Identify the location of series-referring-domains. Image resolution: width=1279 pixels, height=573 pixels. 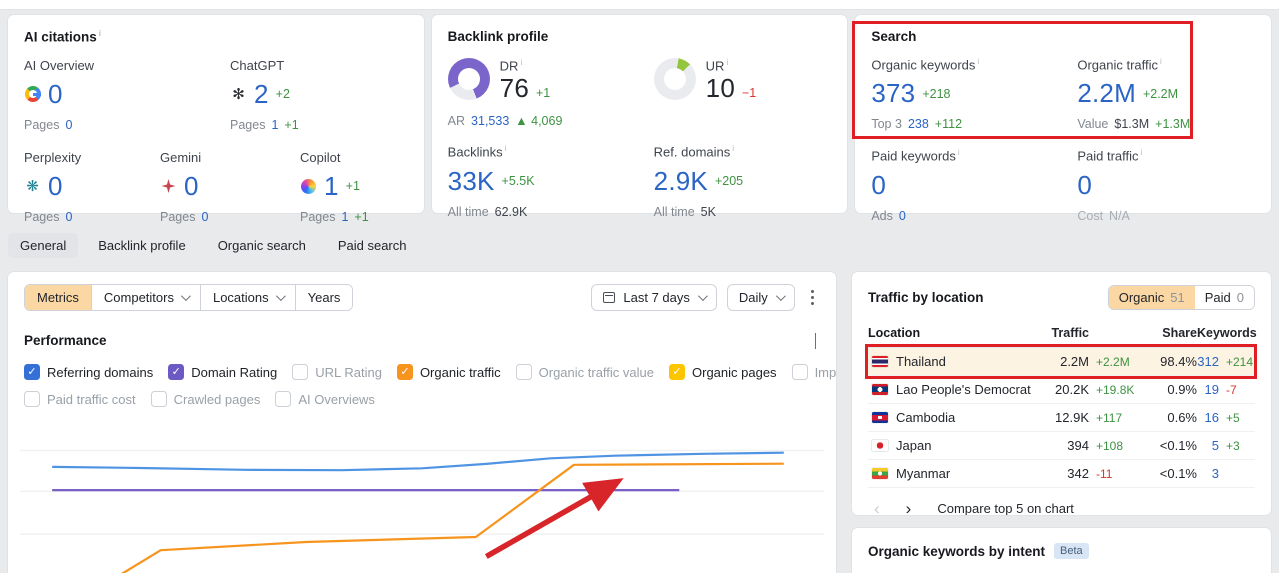
(418, 461).